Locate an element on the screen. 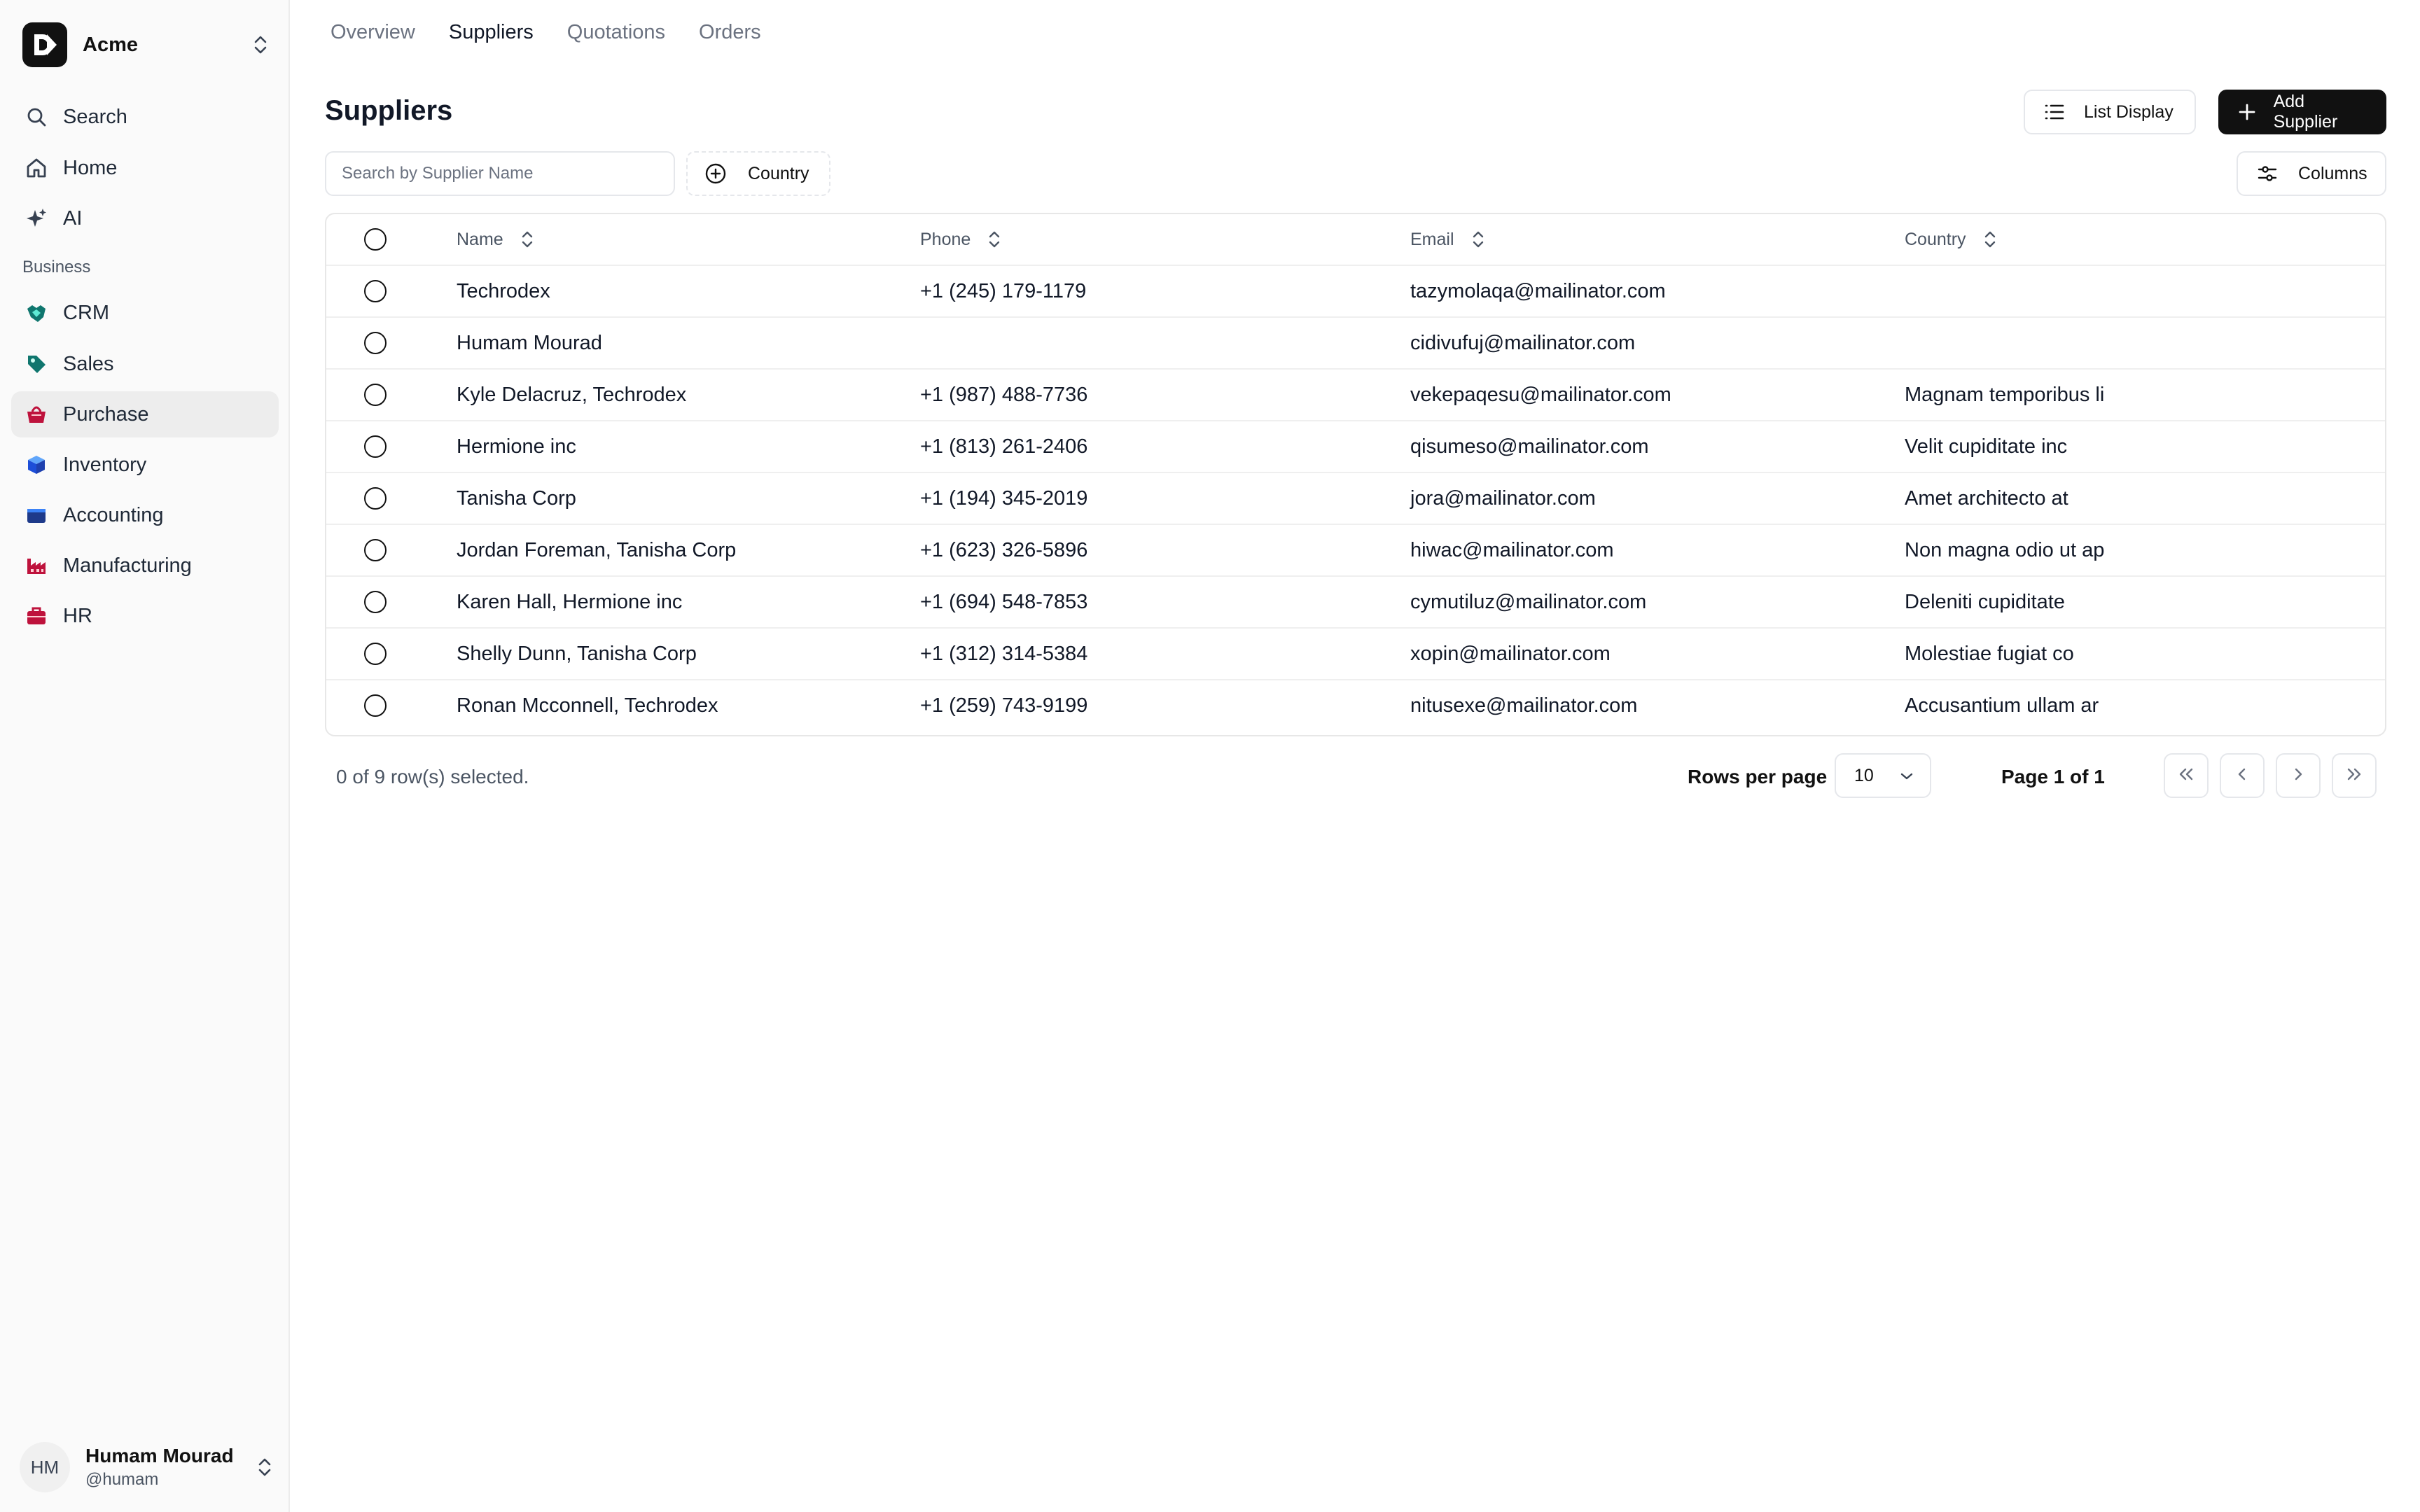 The width and height of the screenshot is (2420, 1512). supplier-phone: +1 (312) 314-5384 is located at coordinates (1004, 653).